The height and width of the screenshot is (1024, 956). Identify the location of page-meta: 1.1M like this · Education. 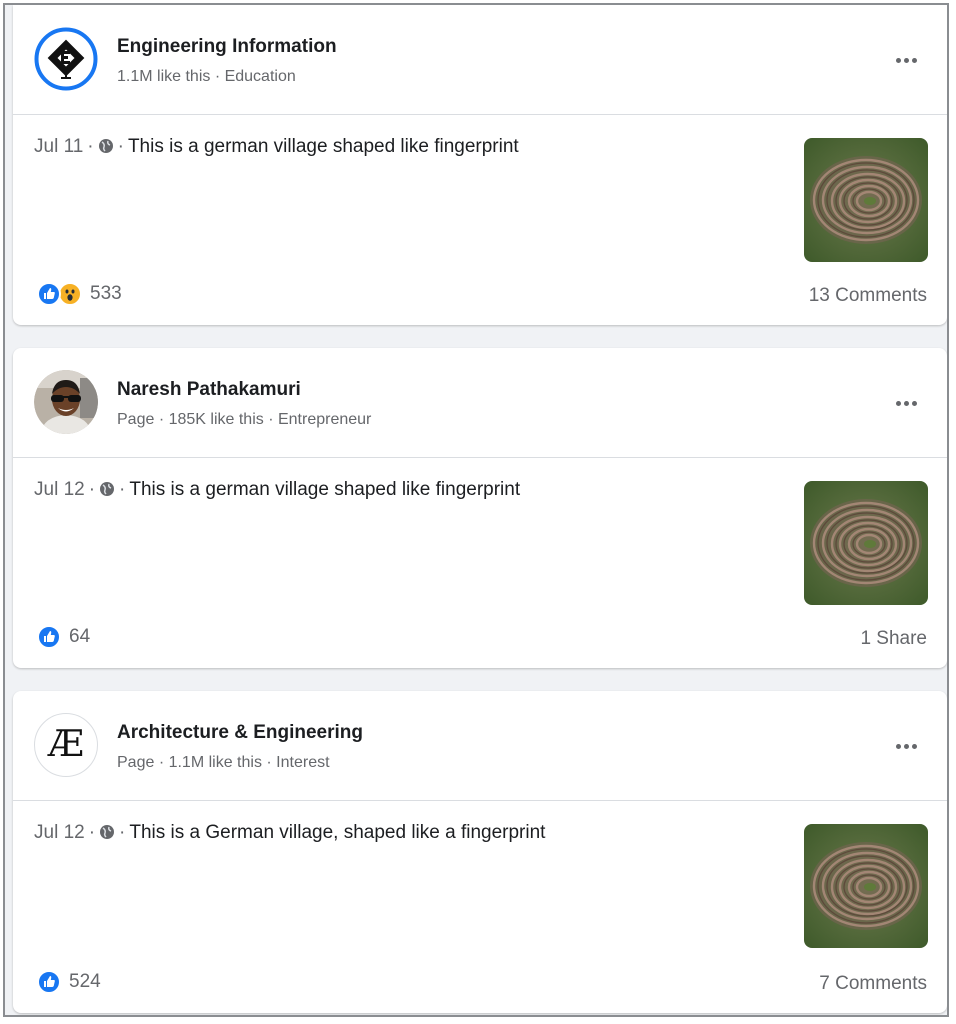
(206, 76).